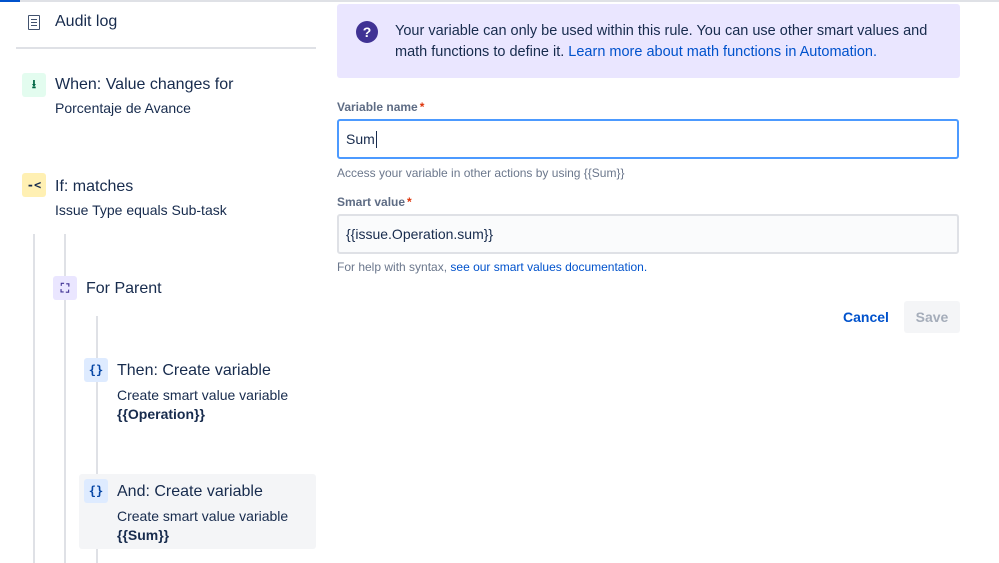  I want to click on cancel-button: Cancel, so click(866, 317).